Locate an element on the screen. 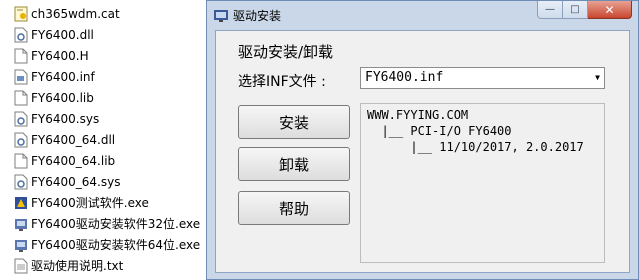 The image size is (639, 280). file-name: 驱动使用说明.txt is located at coordinates (77, 266).